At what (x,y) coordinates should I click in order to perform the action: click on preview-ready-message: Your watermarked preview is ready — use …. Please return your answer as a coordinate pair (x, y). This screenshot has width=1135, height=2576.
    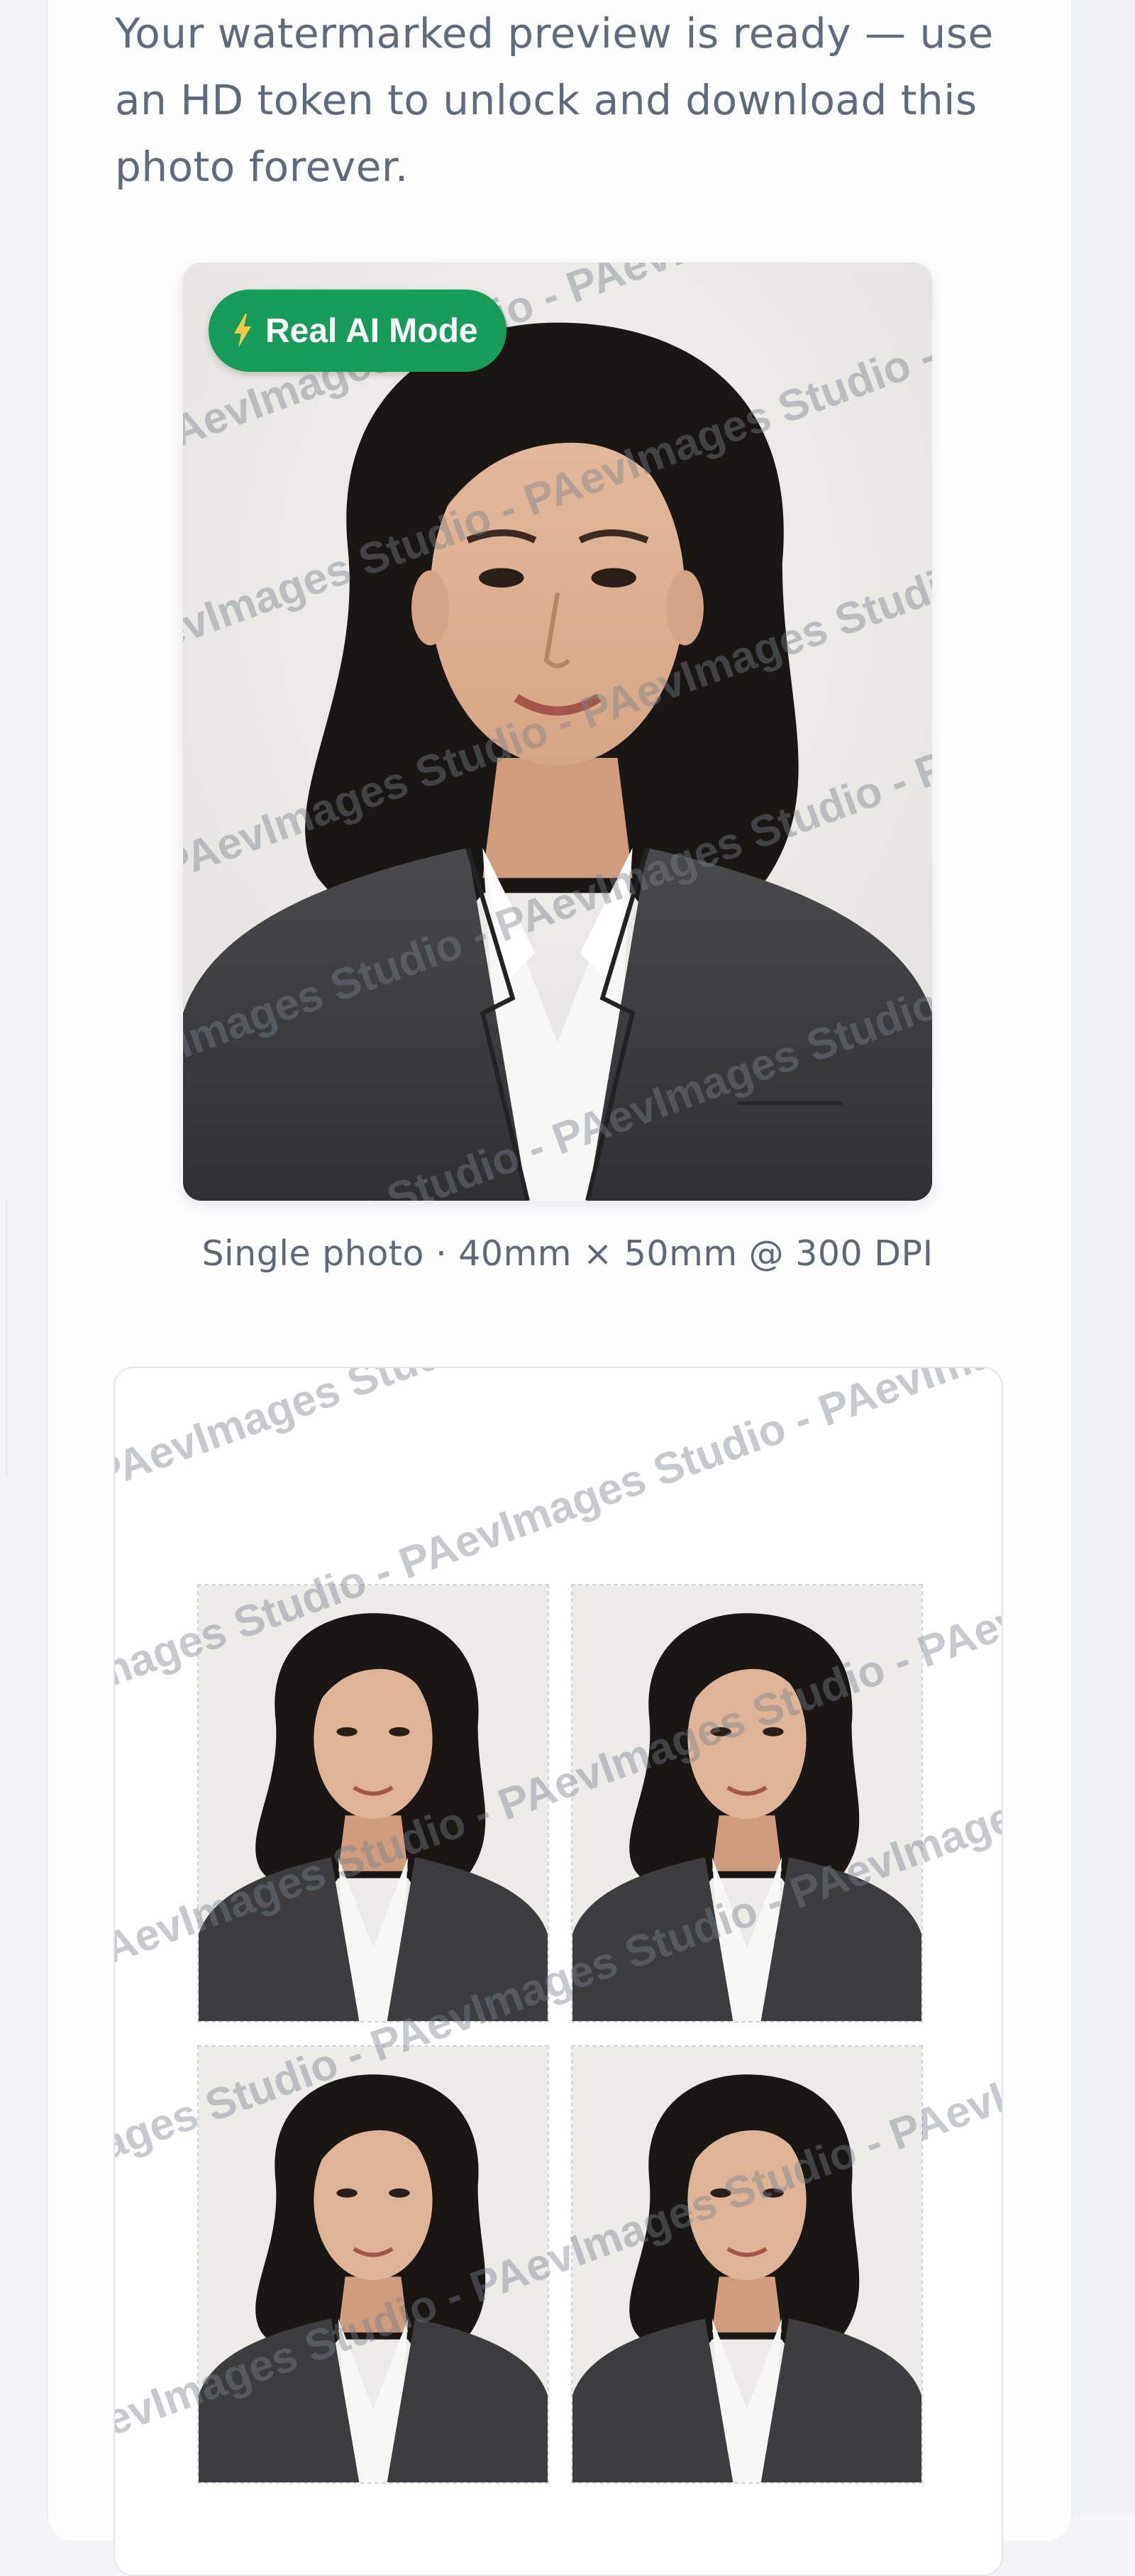
    Looking at the image, I should click on (554, 100).